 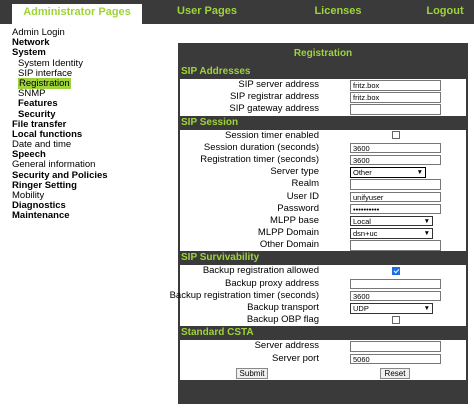 What do you see at coordinates (391, 308) in the screenshot?
I see `backup-transport-select: UDP ▼` at bounding box center [391, 308].